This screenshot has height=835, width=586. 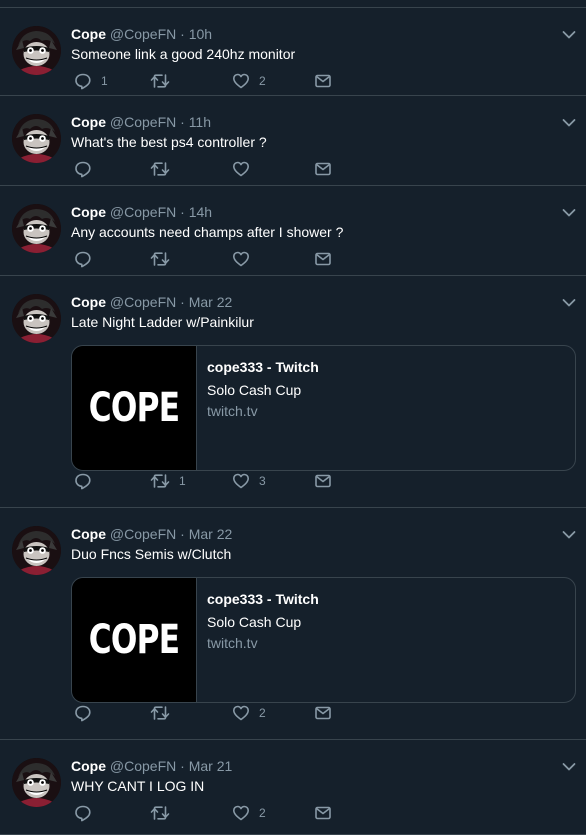 What do you see at coordinates (209, 713) in the screenshot?
I see `tweet-actions: 2` at bounding box center [209, 713].